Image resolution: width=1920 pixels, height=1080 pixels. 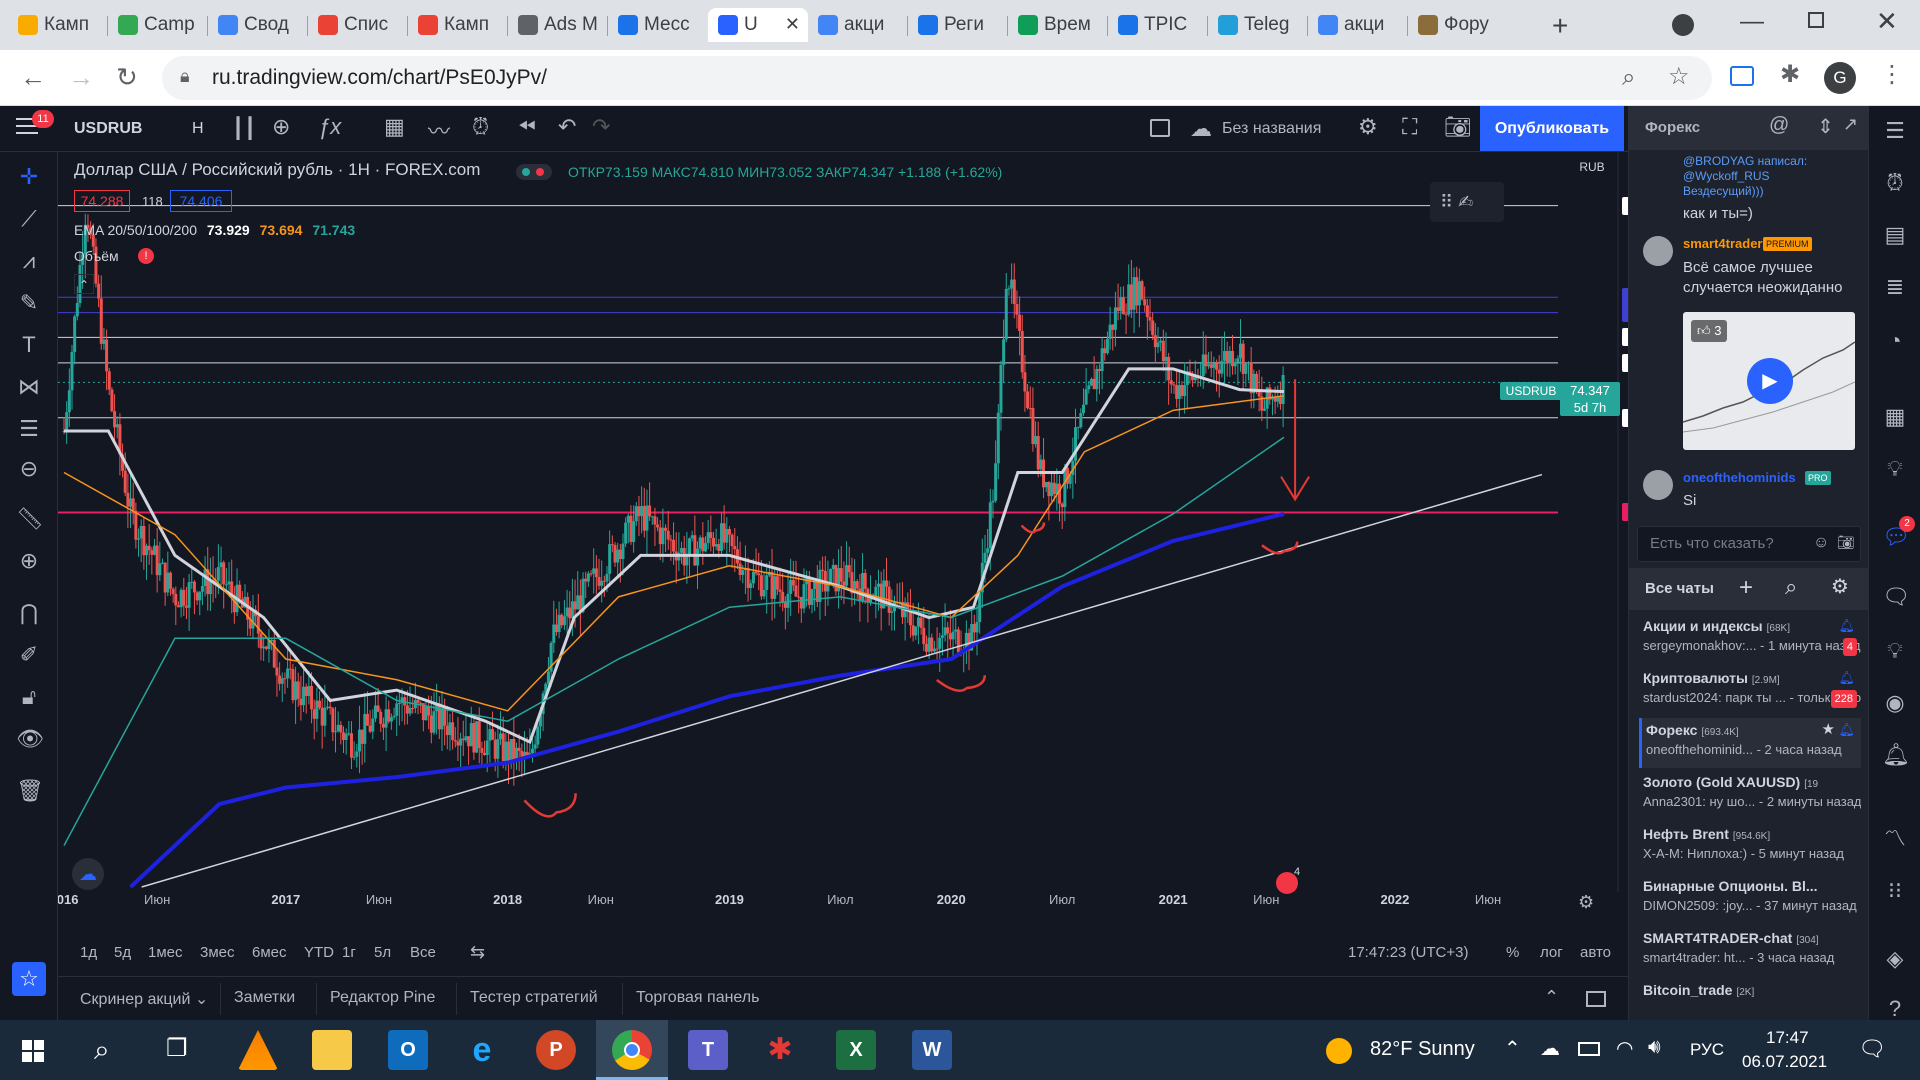 What do you see at coordinates (1896, 597) in the screenshot?
I see `private-chats-icon: 🗨︎` at bounding box center [1896, 597].